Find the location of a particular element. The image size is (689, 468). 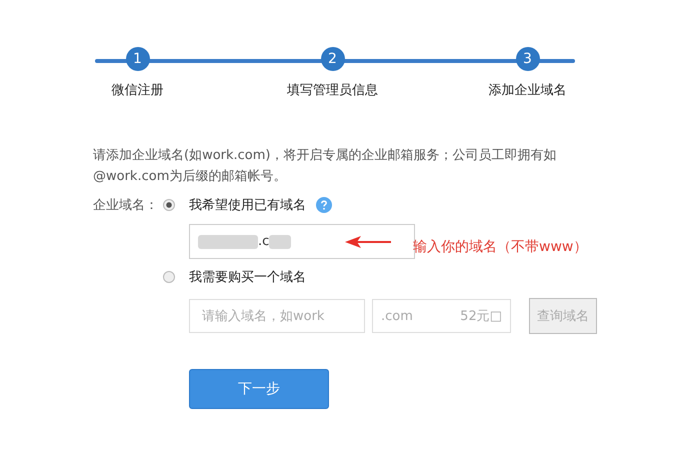

step-number: 1 is located at coordinates (138, 59).